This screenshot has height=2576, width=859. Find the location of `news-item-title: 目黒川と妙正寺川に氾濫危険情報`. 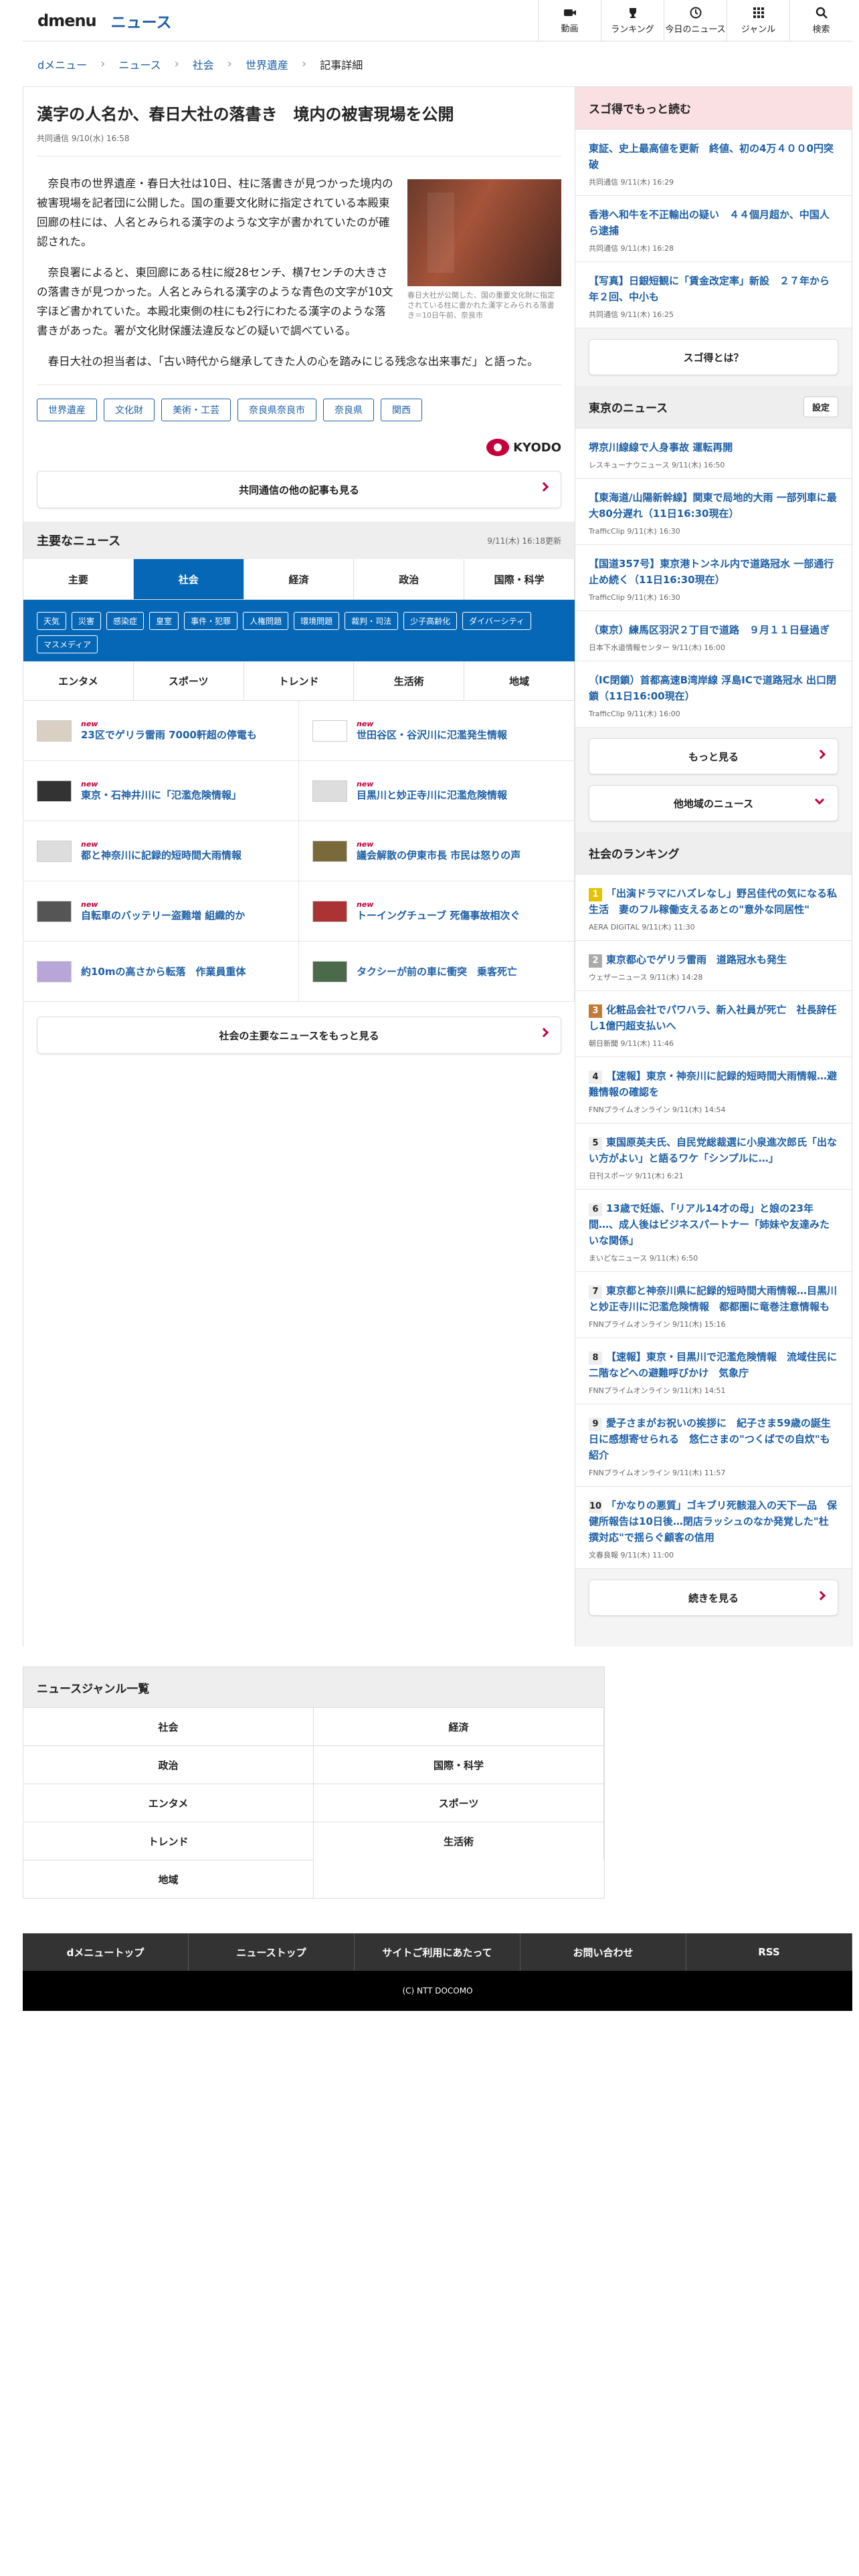

news-item-title: 目黒川と妙正寺川に氾濫危険情報 is located at coordinates (432, 795).